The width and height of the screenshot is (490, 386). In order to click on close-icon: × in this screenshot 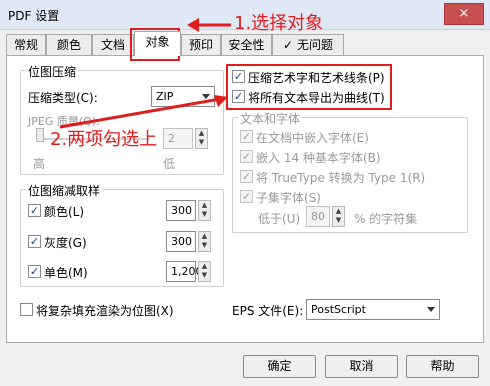, I will do `click(464, 13)`.